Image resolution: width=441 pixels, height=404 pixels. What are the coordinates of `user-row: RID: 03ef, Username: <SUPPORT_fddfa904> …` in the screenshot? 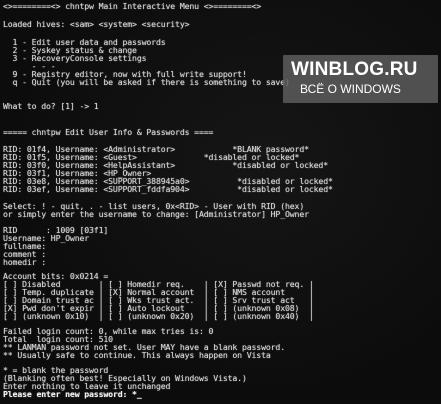 It's located at (168, 189).